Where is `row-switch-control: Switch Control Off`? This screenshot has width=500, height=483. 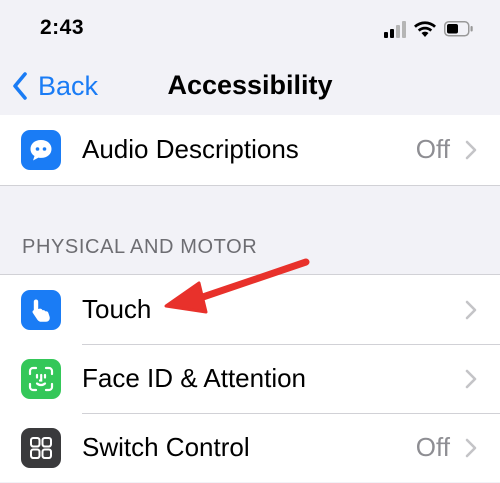 row-switch-control: Switch Control Off is located at coordinates (250, 448).